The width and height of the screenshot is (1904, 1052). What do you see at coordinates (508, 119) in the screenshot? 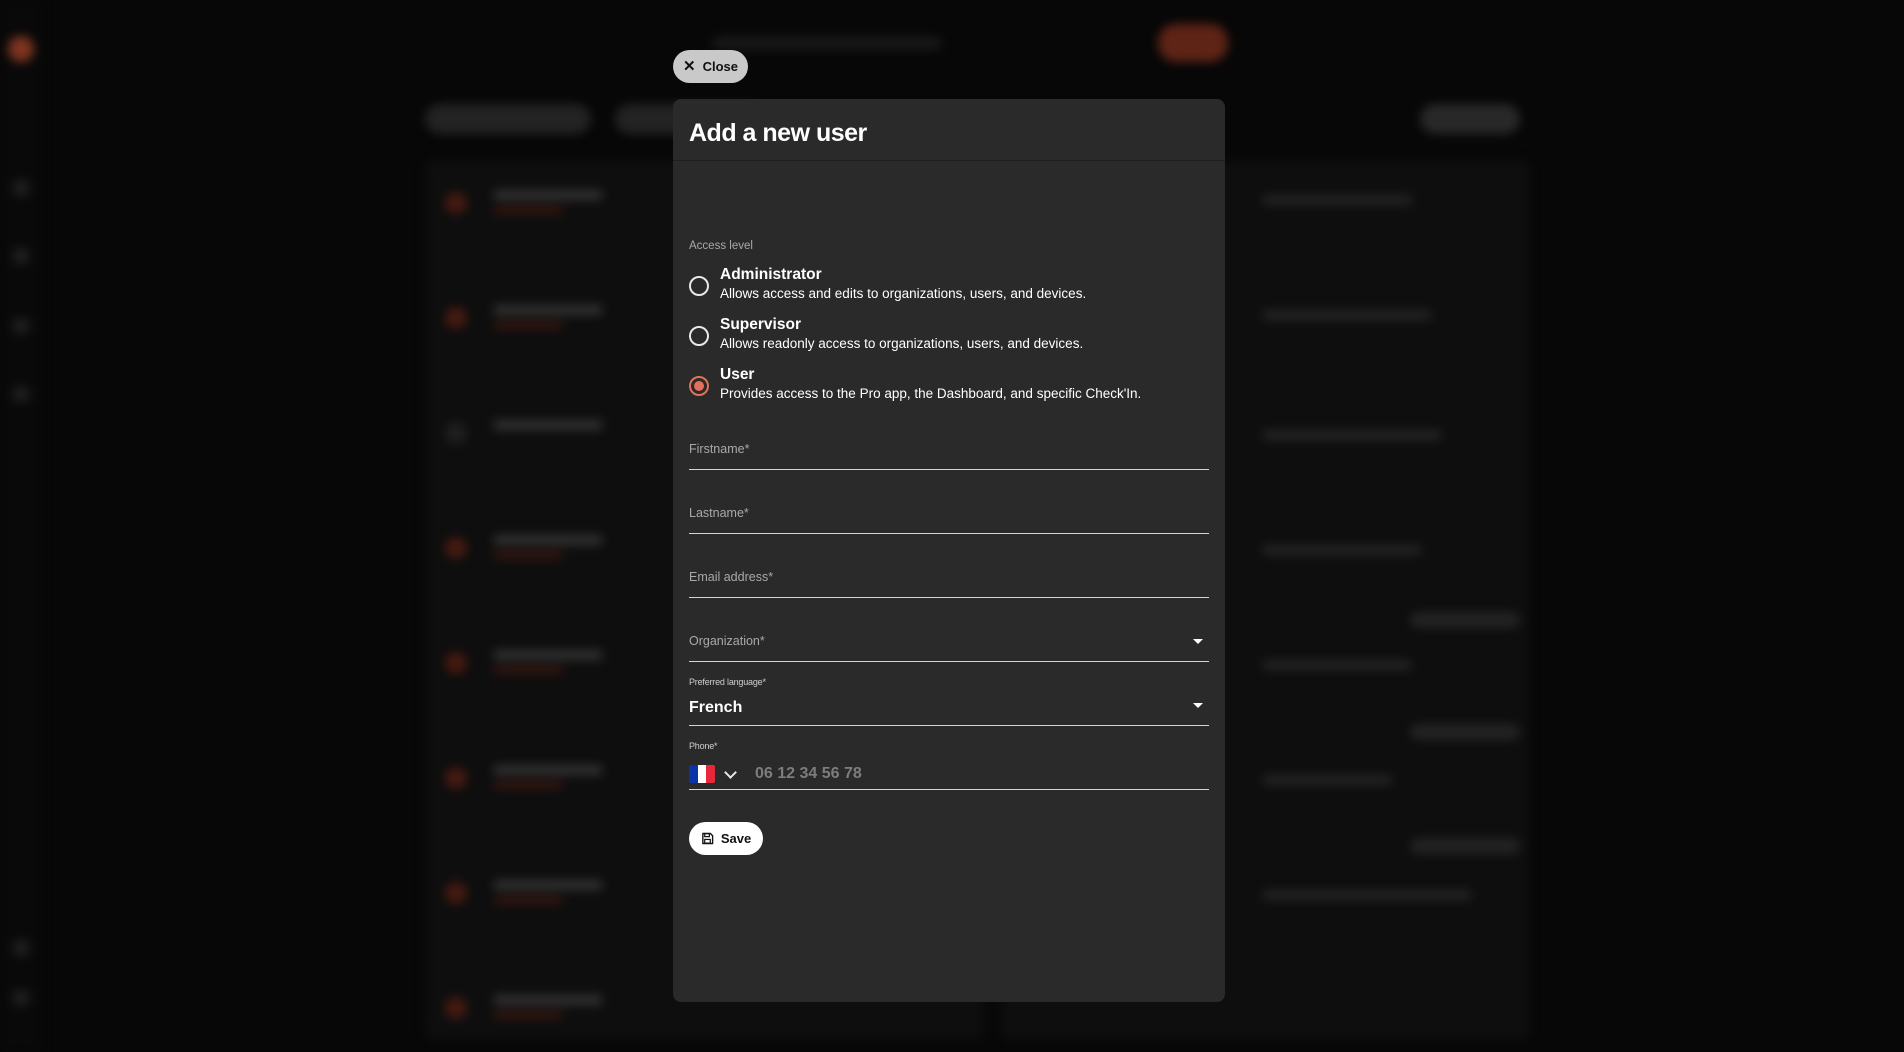
I see `background-filter` at bounding box center [508, 119].